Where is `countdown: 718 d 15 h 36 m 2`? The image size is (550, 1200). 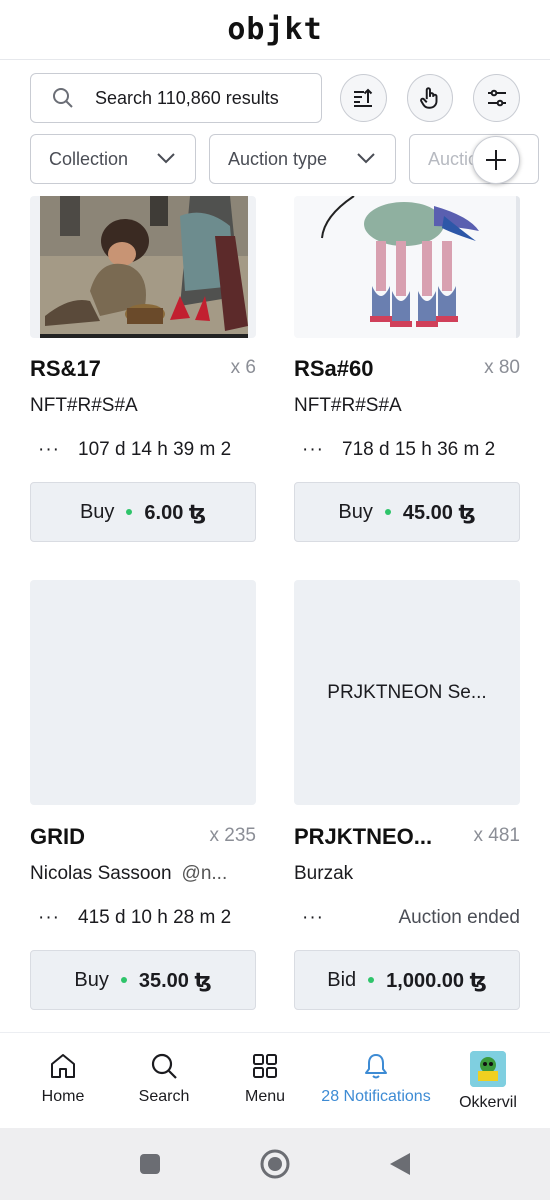 countdown: 718 d 15 h 36 m 2 is located at coordinates (419, 449).